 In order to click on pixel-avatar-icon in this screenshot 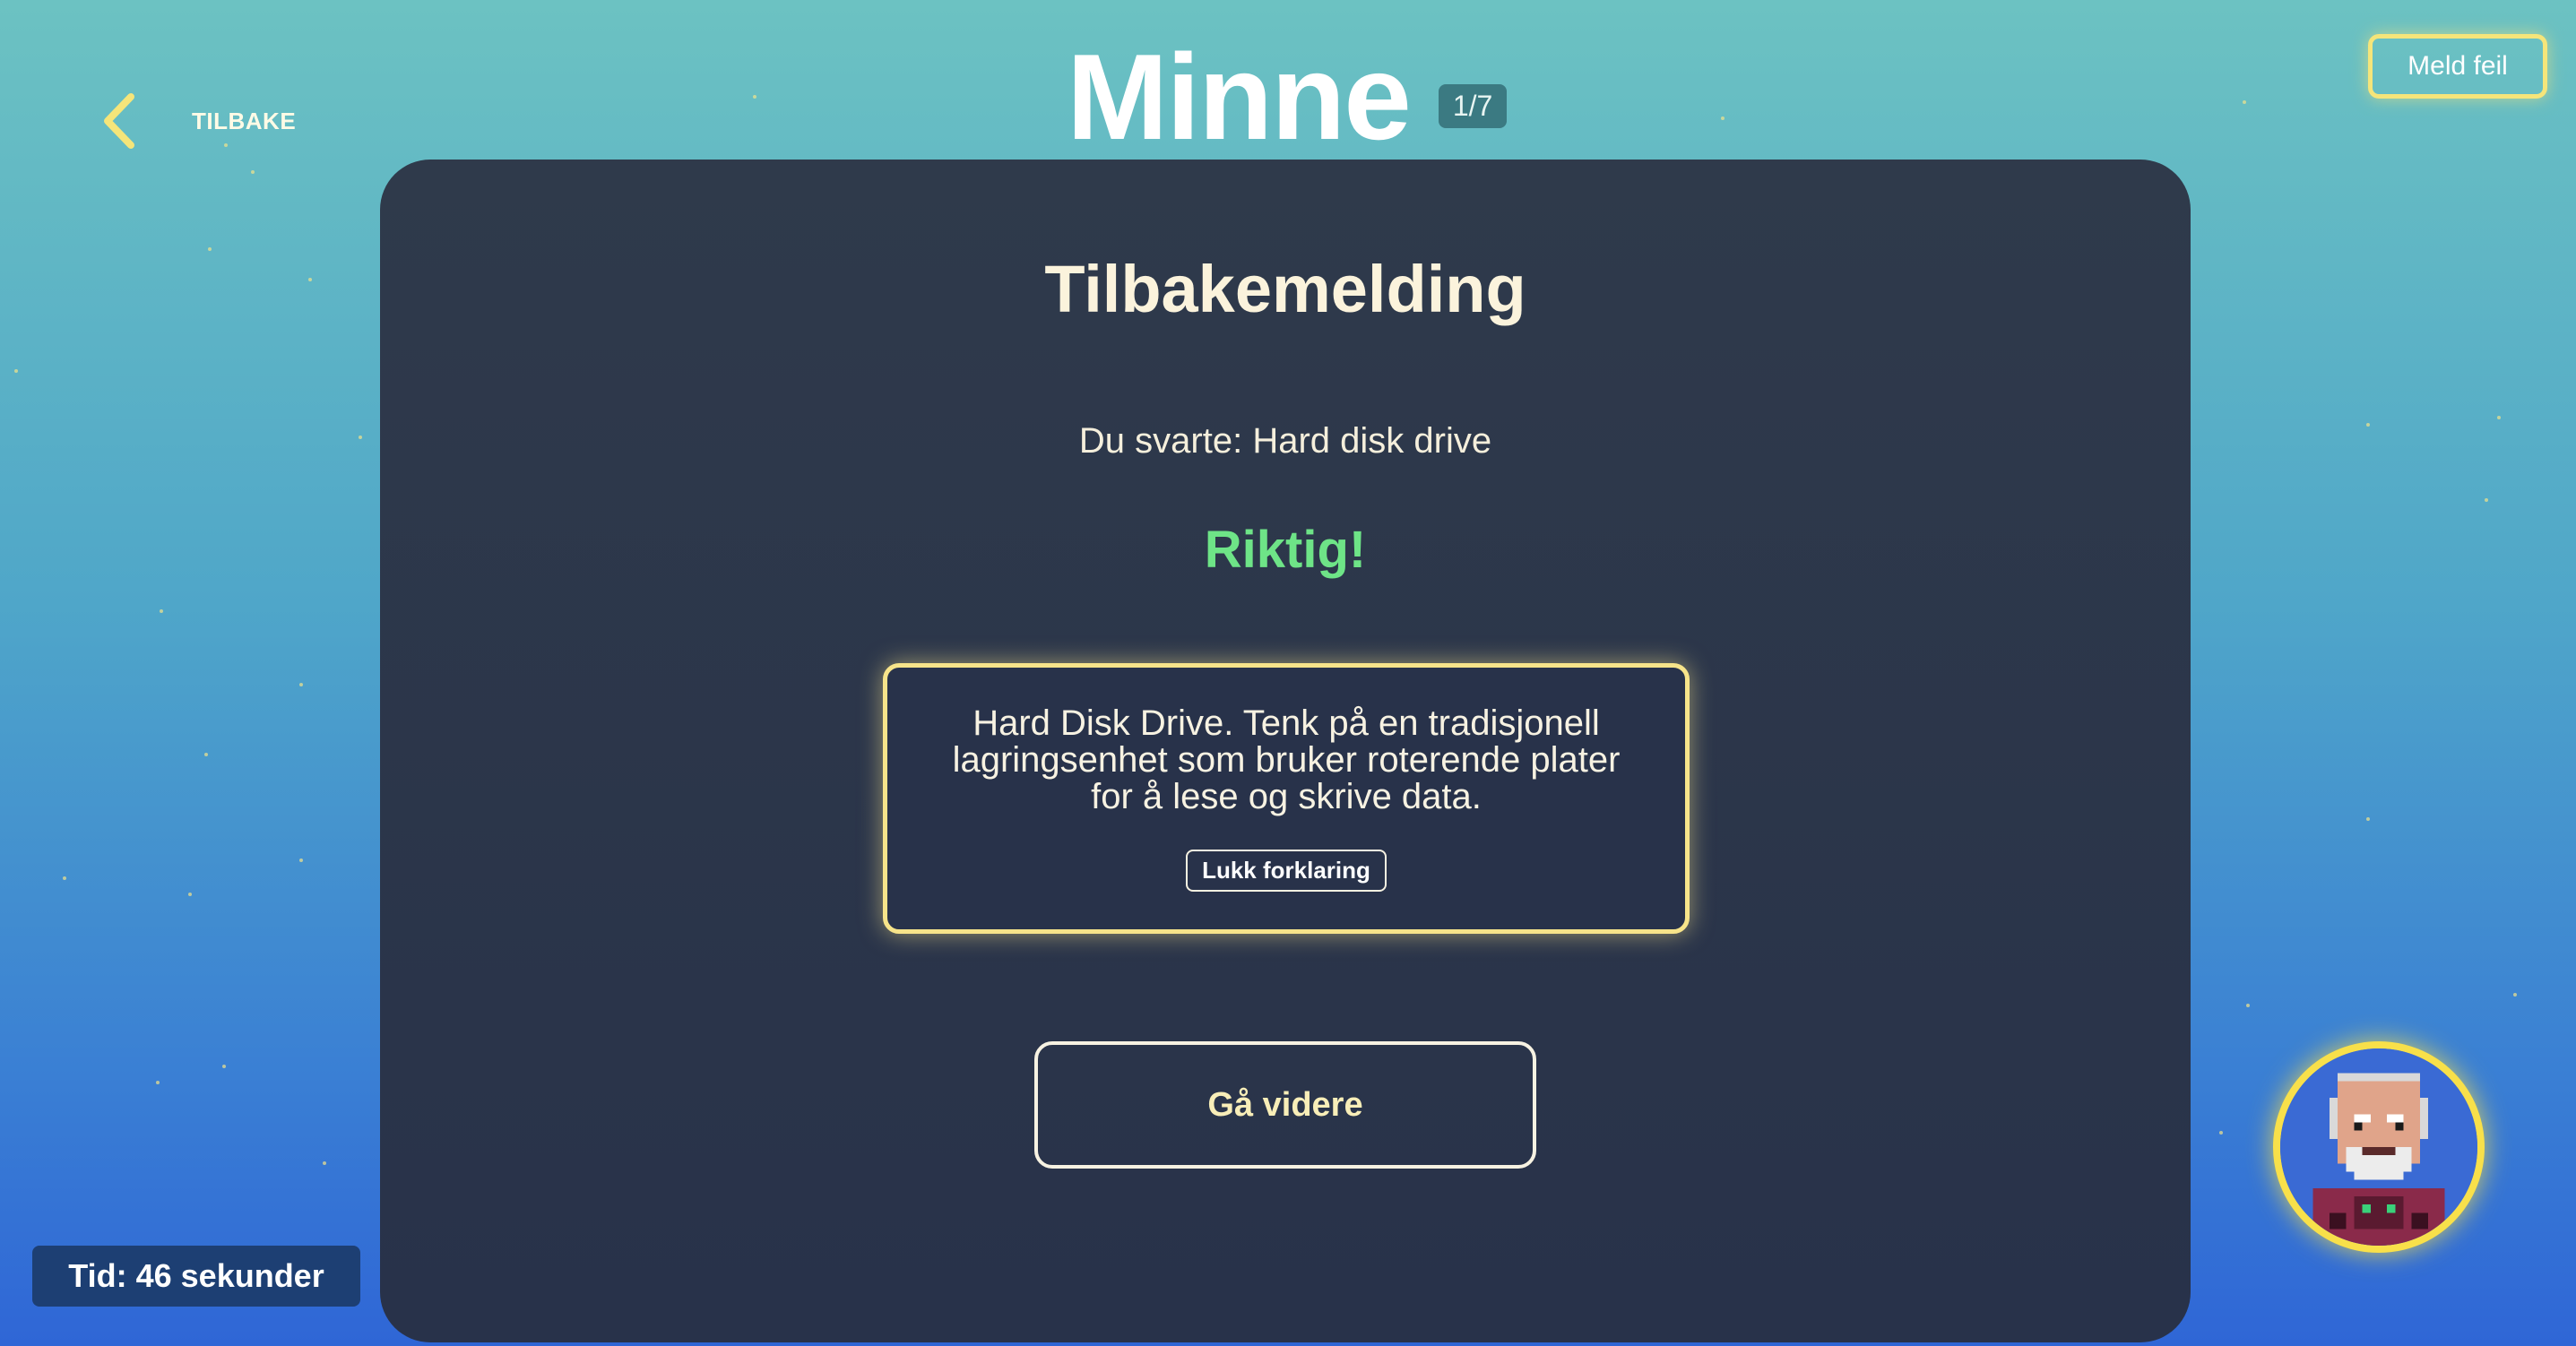, I will do `click(2378, 1147)`.